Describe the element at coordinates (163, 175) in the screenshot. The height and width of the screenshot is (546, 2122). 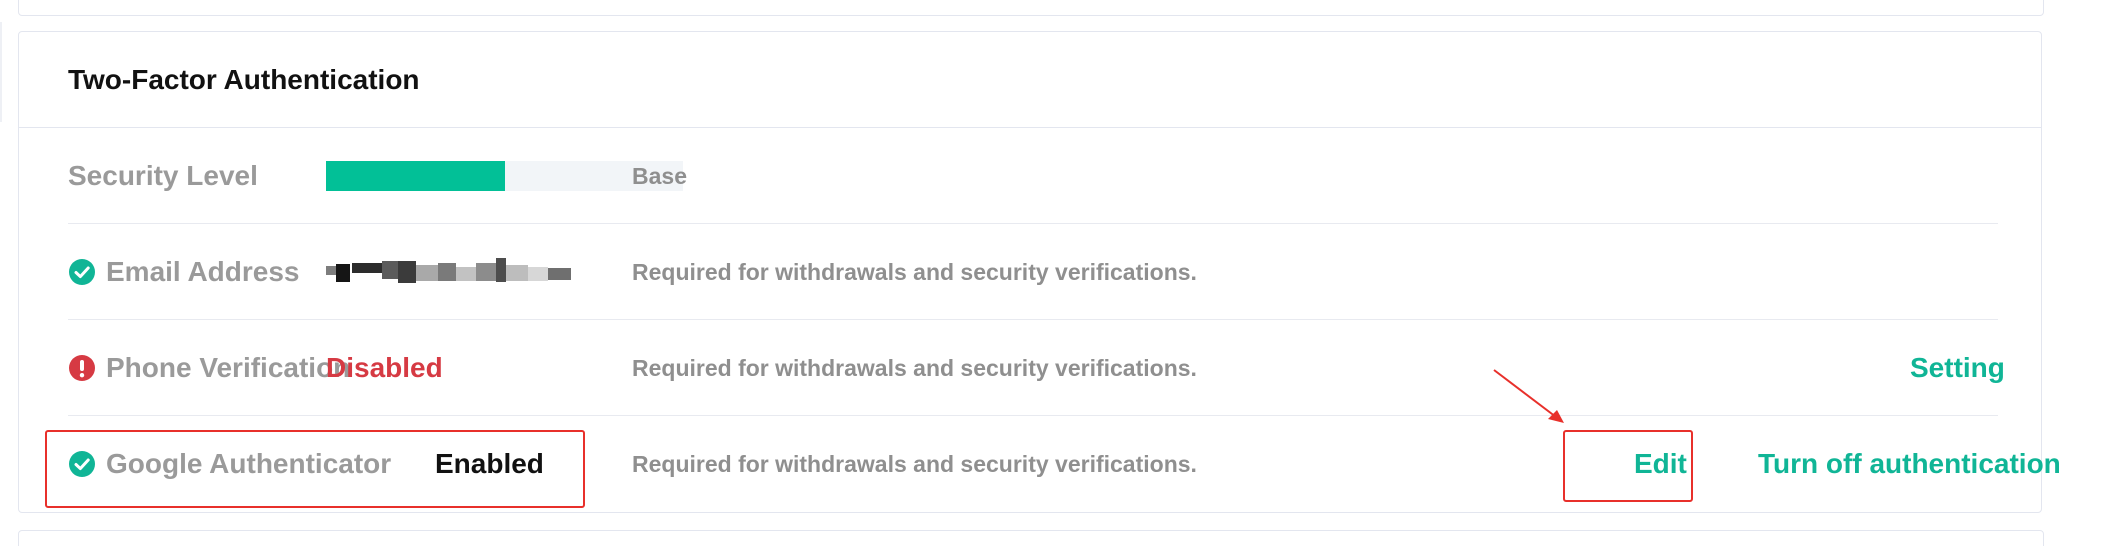
I see `security-level-label: Security Level` at that location.